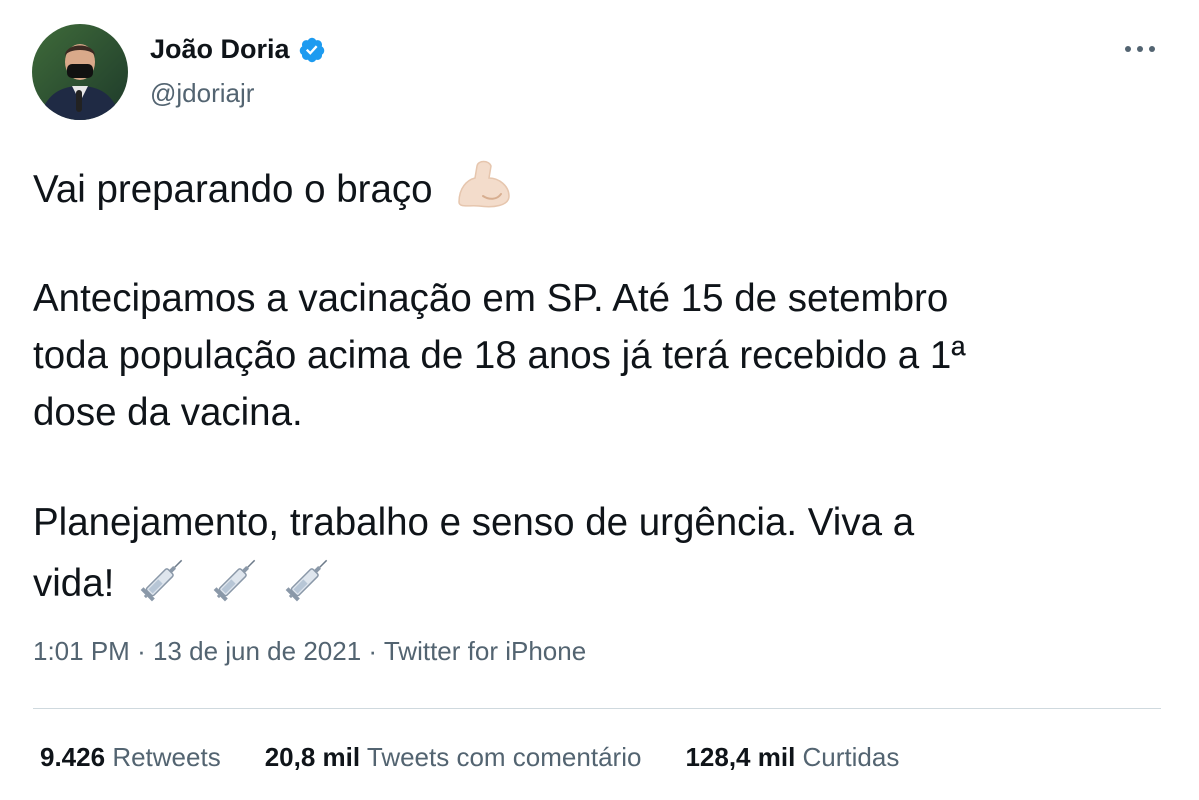 The image size is (1199, 800). I want to click on tweet-source: Twitter for iPhone, so click(485, 651).